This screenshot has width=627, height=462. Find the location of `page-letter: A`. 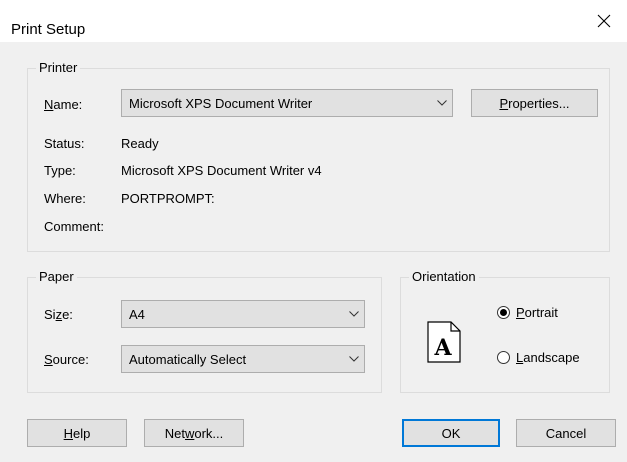

page-letter: A is located at coordinates (442, 348).